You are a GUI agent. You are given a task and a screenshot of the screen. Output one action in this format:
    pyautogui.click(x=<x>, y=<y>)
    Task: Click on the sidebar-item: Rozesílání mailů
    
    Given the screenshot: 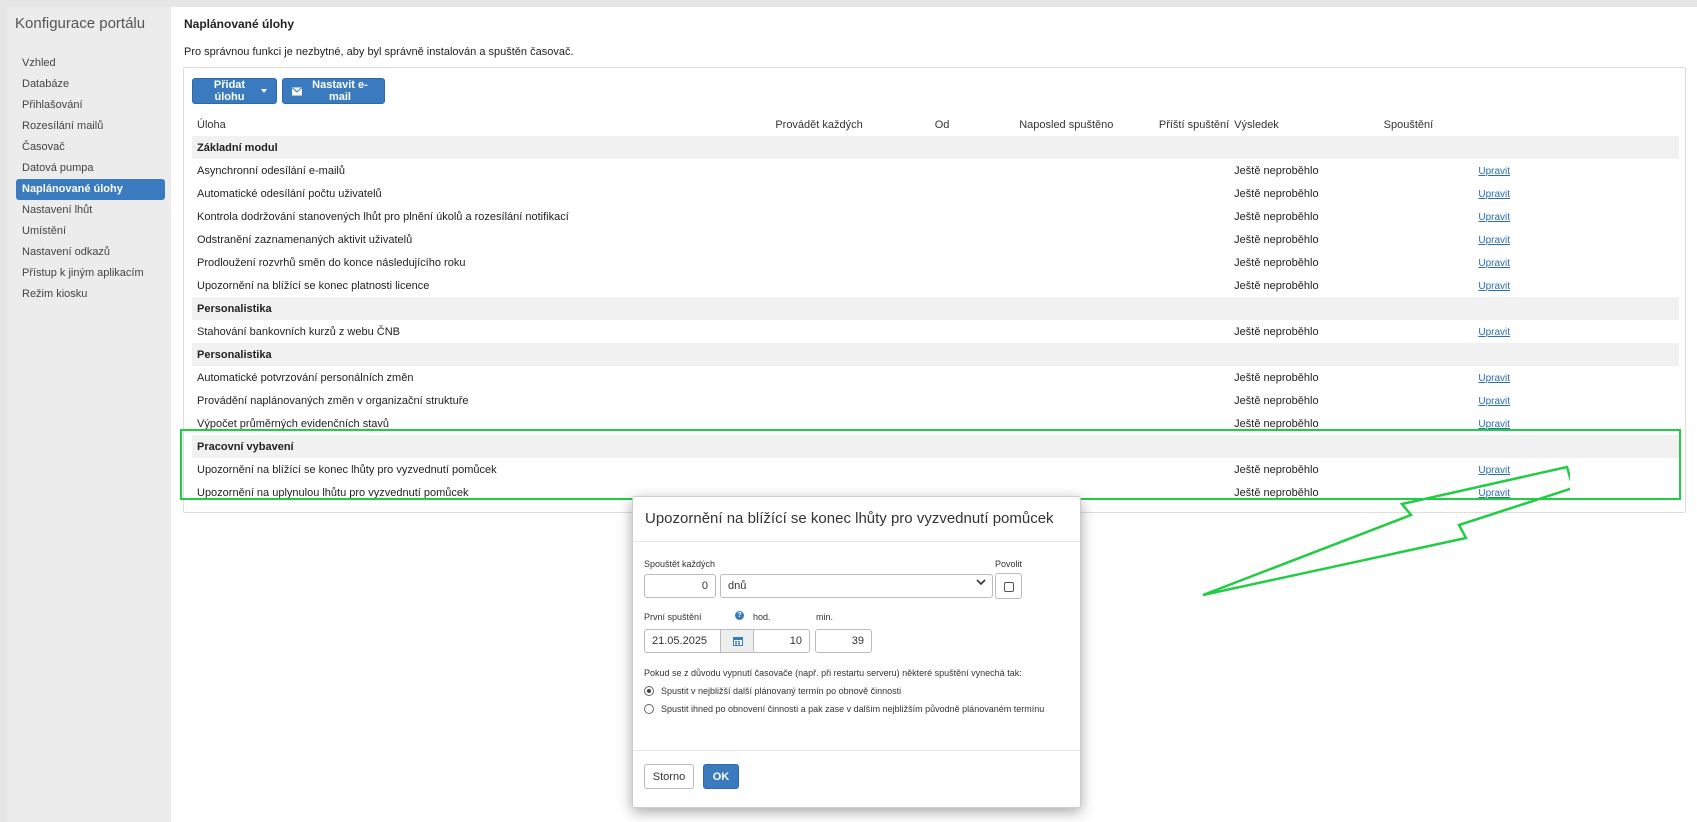 What is the action you would take?
    pyautogui.click(x=90, y=126)
    